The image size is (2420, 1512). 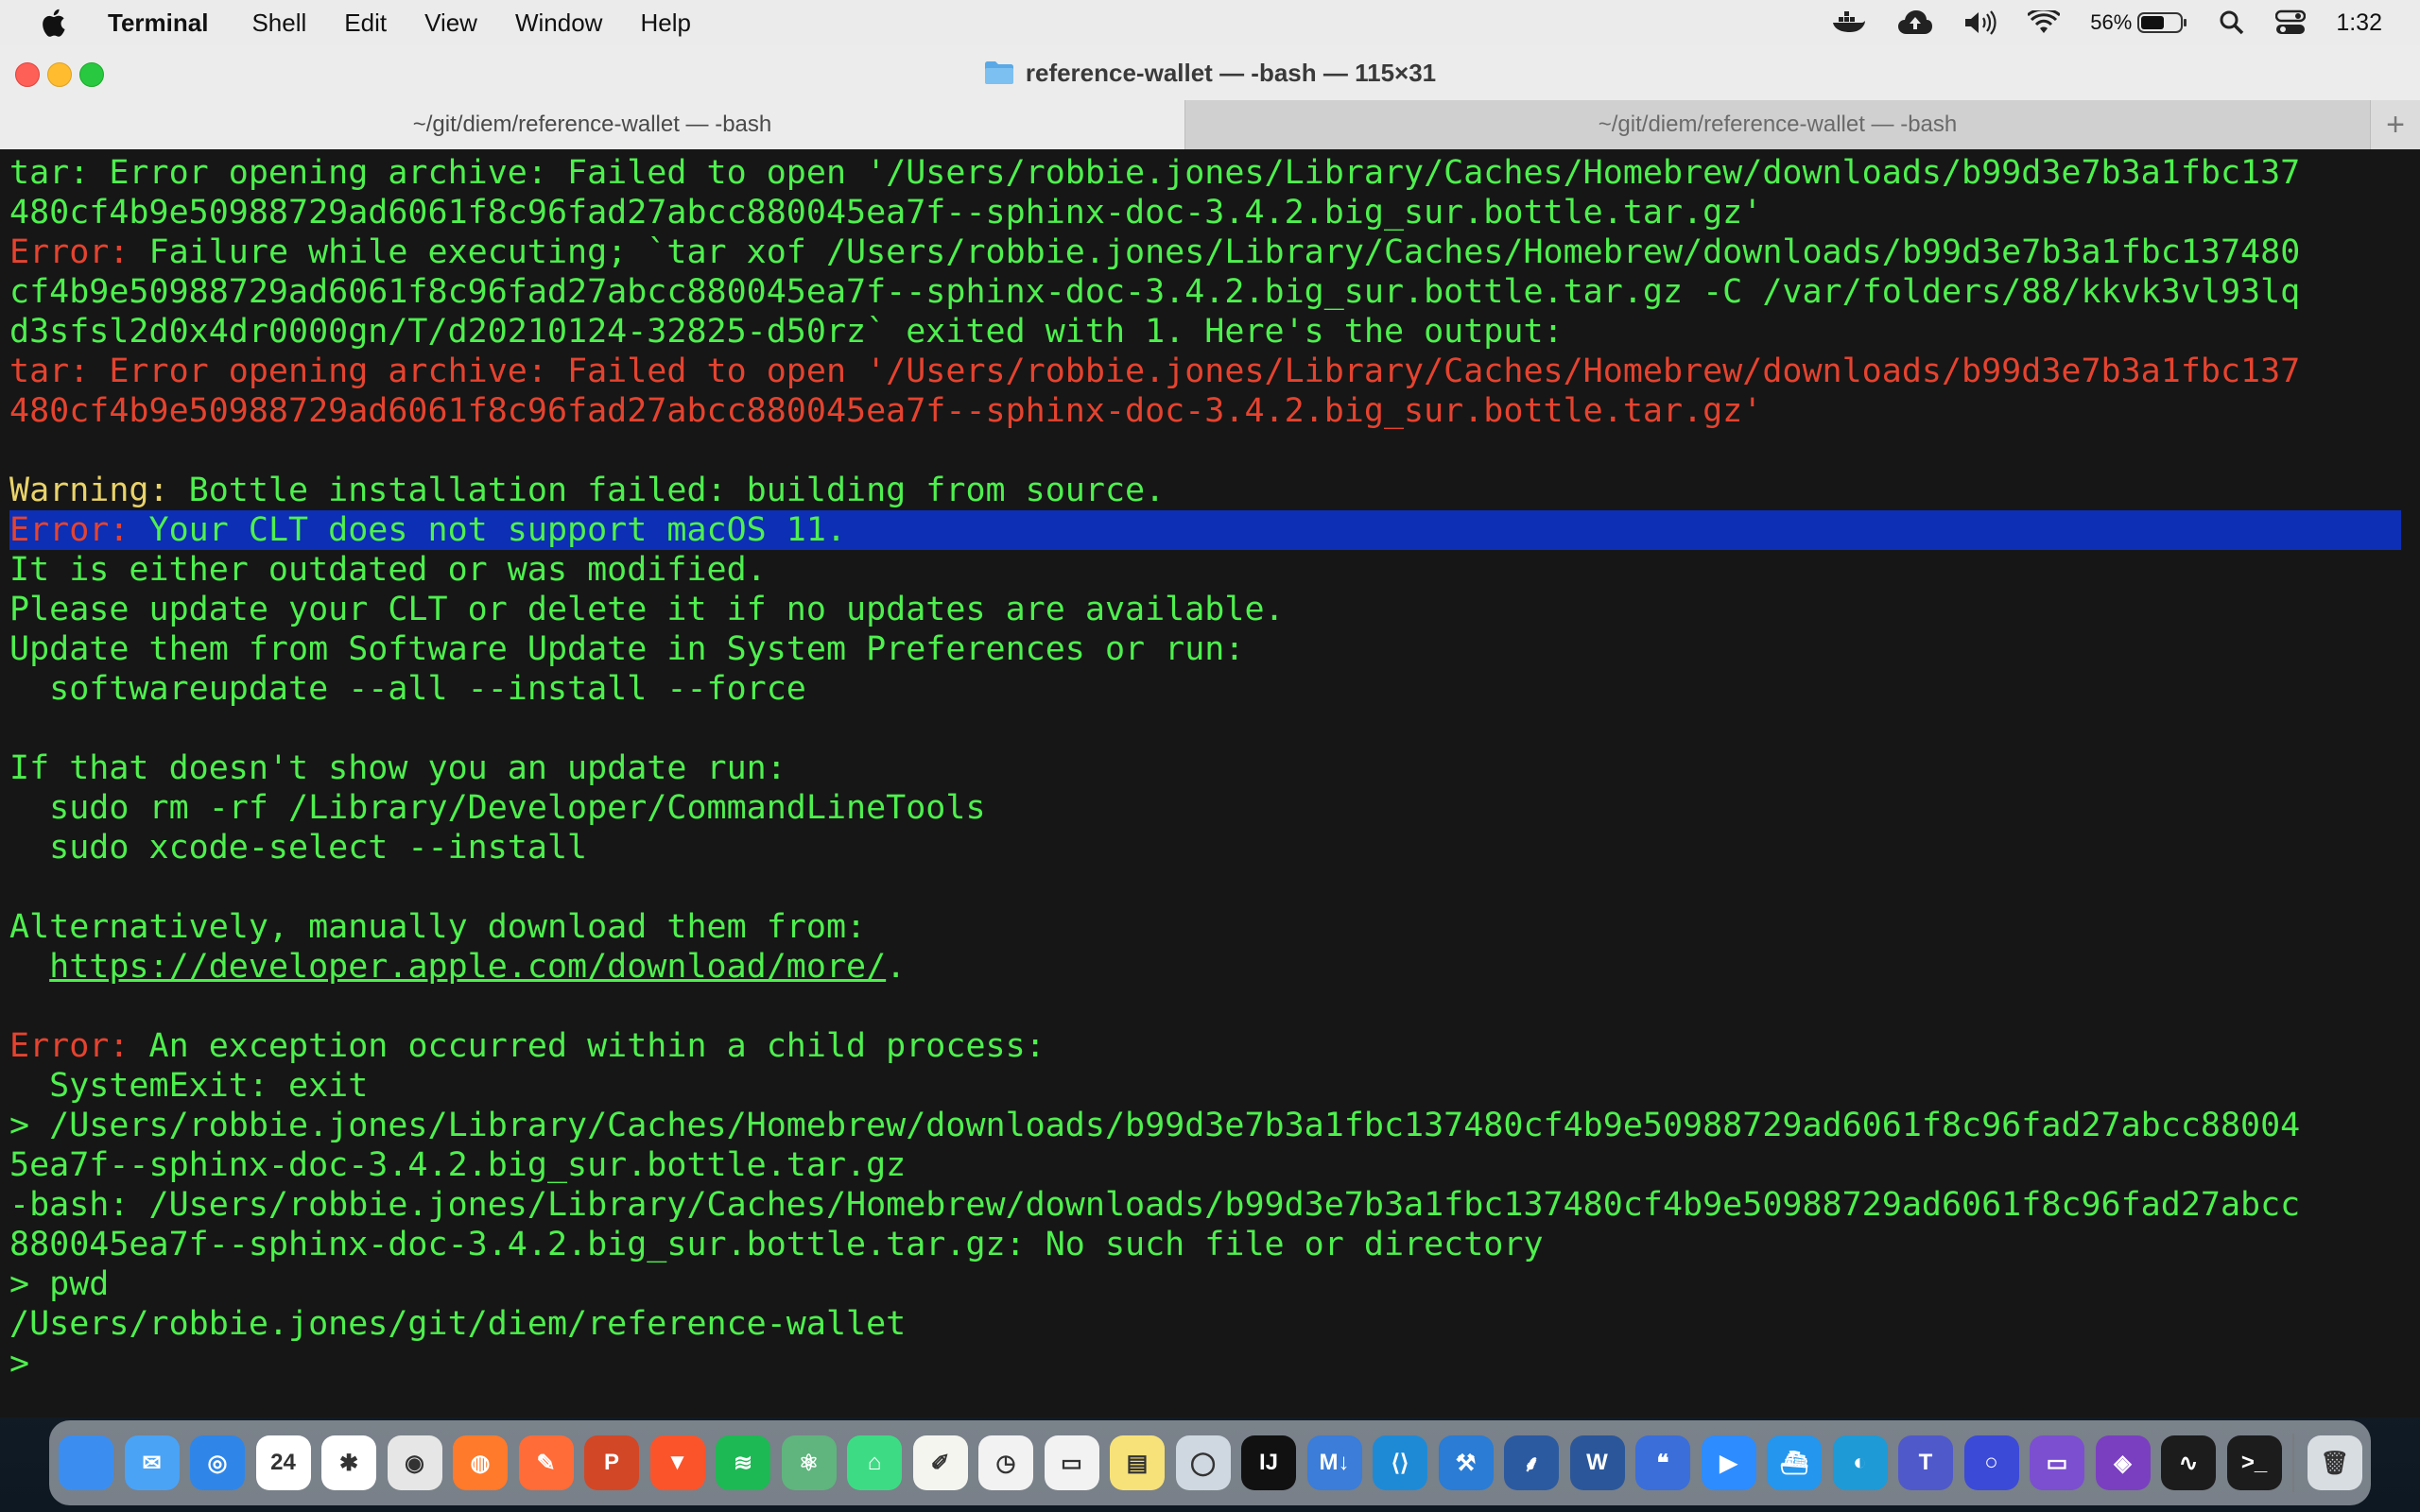 What do you see at coordinates (1597, 1462) in the screenshot?
I see `dock-word-icon: W` at bounding box center [1597, 1462].